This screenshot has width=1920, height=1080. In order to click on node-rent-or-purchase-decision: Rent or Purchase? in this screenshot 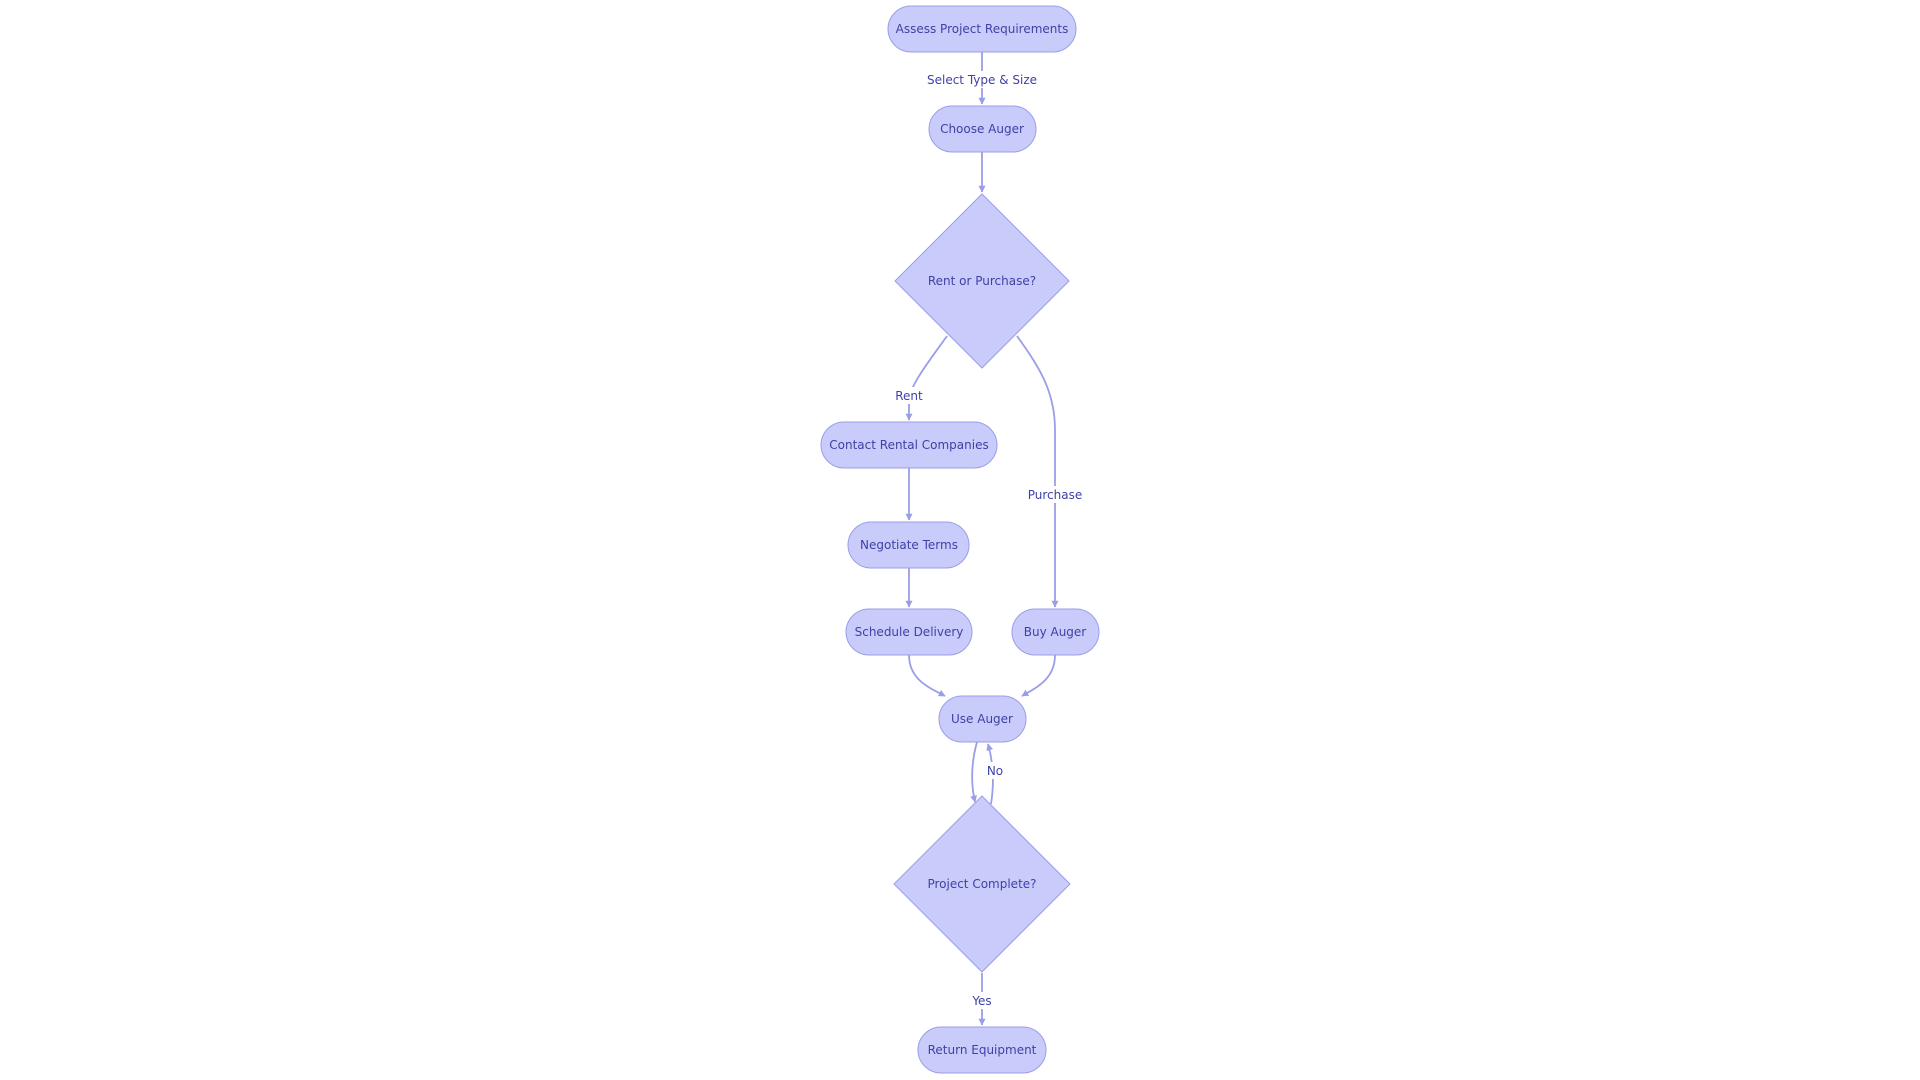, I will do `click(982, 281)`.